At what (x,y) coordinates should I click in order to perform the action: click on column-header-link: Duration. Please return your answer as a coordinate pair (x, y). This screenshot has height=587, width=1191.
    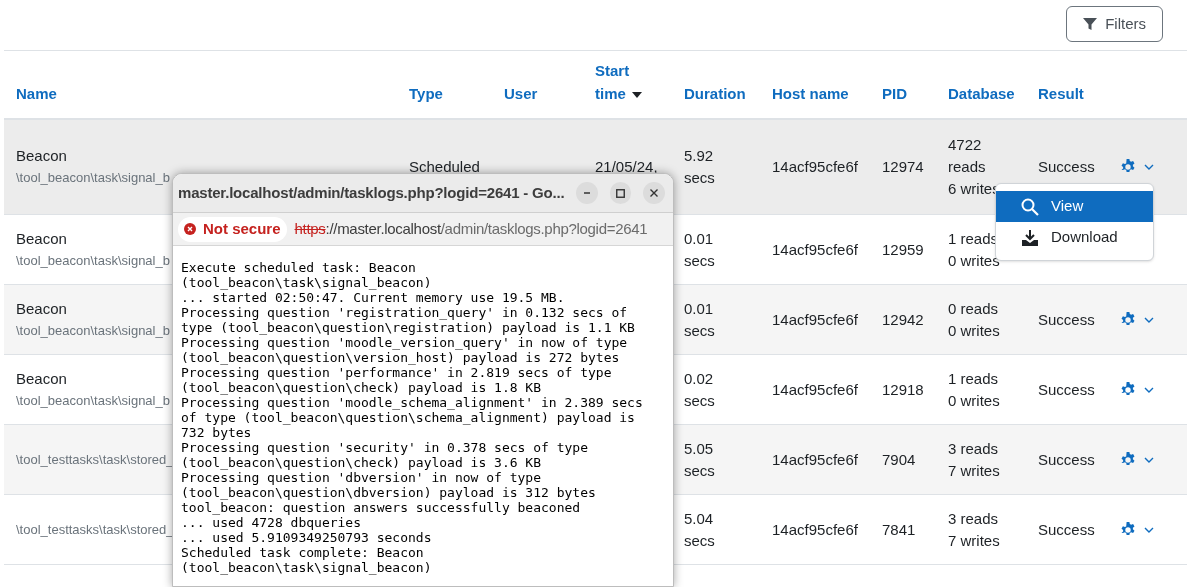
    Looking at the image, I should click on (715, 93).